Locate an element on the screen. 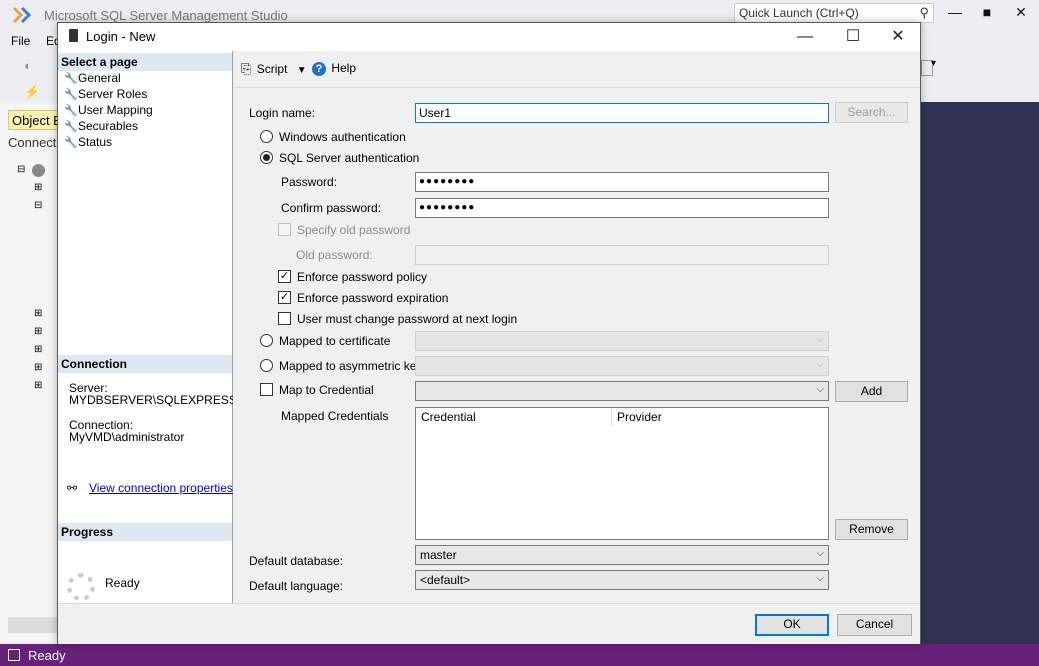  map-credential-checkbox is located at coordinates (266, 389).